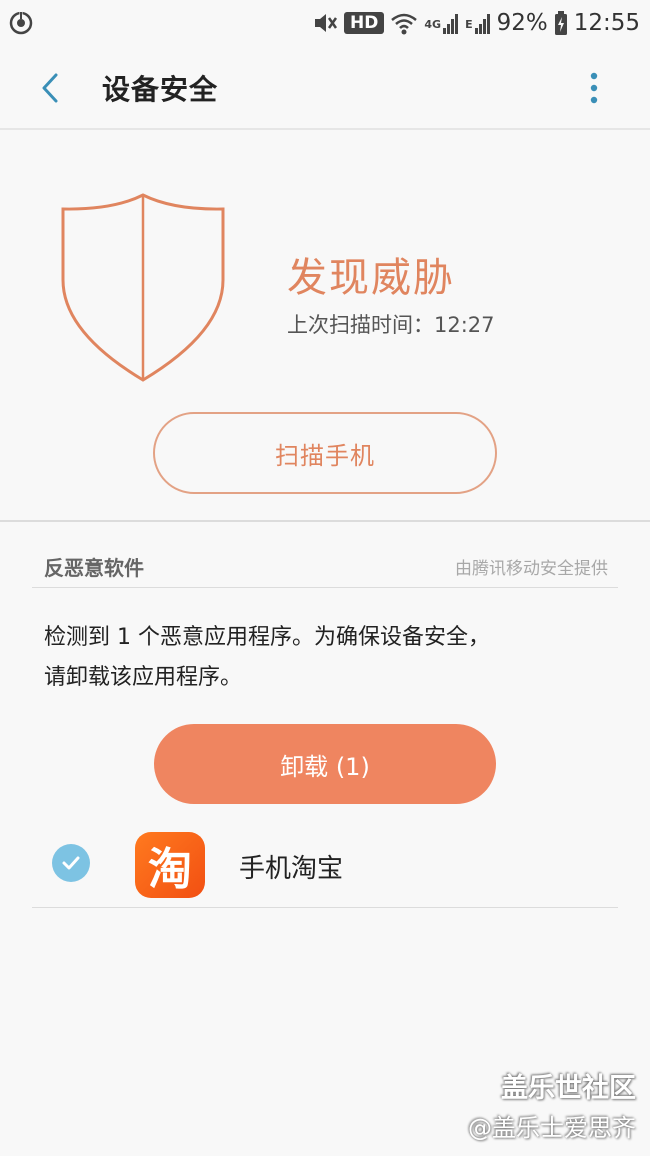 The width and height of the screenshot is (650, 1156). I want to click on anti-malware-header: 反恶意软件 由腾讯移动安全提供, so click(325, 564).